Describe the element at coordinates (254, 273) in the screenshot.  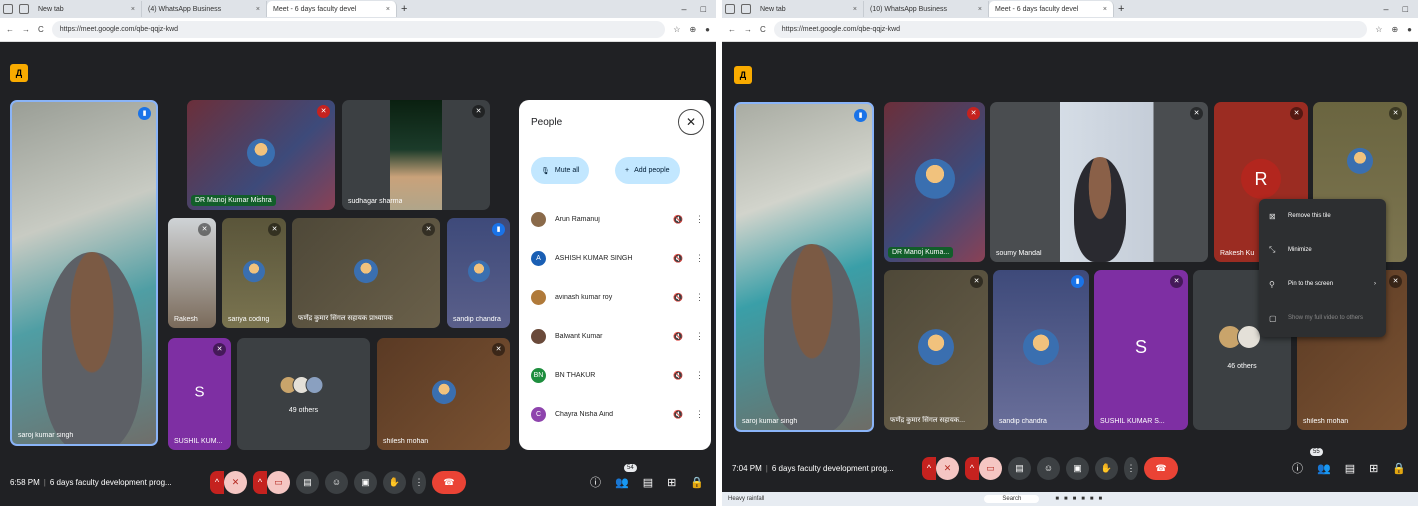
I see `video-tile: ✕ sariya coding` at that location.